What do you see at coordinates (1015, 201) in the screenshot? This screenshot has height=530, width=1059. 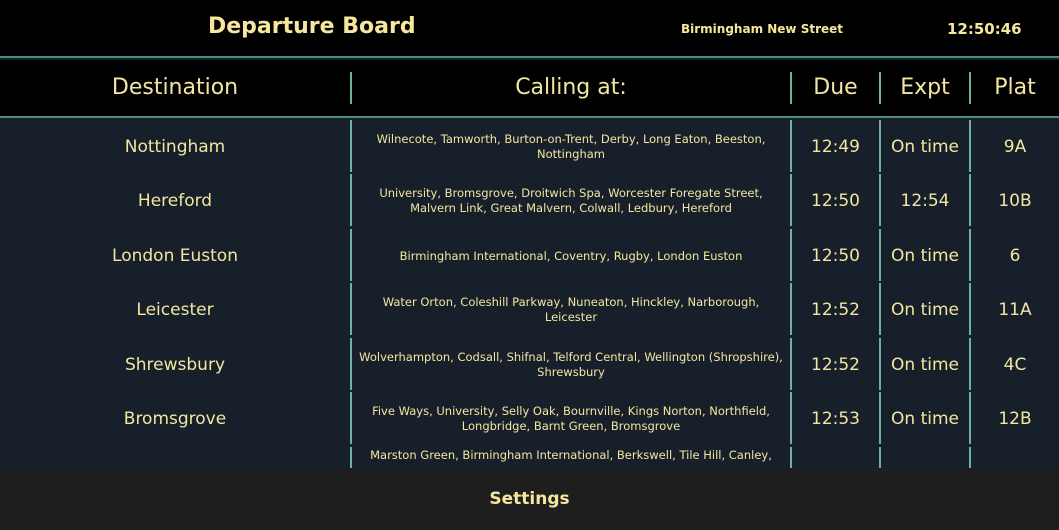 I see `platform-cell: 10B` at bounding box center [1015, 201].